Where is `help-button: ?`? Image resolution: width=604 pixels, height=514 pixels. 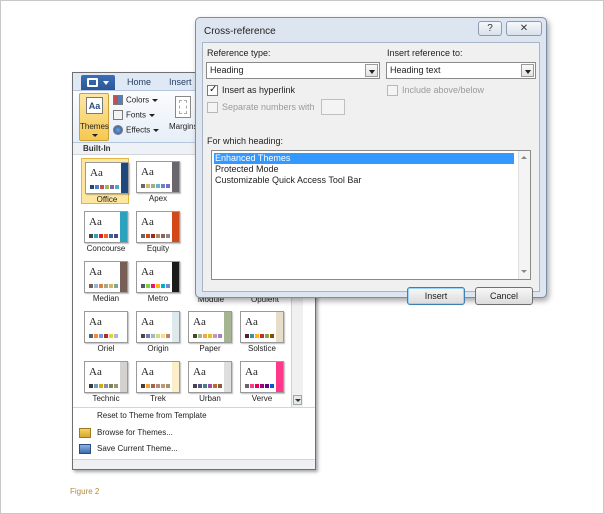 help-button: ? is located at coordinates (490, 28).